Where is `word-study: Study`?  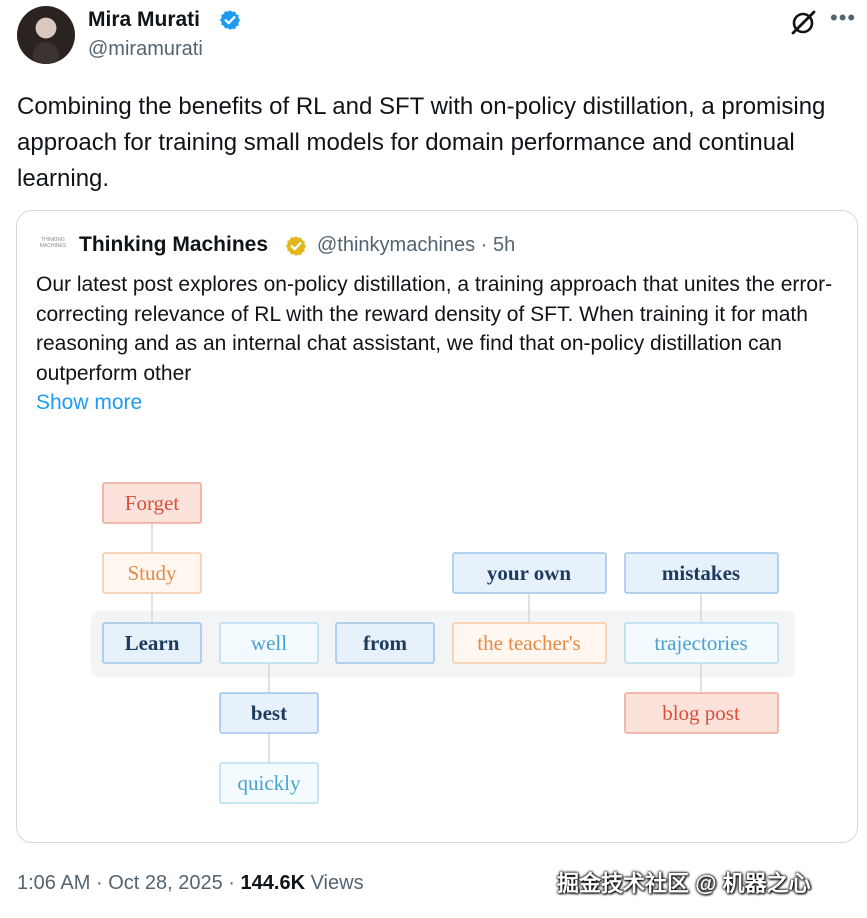 word-study: Study is located at coordinates (152, 573).